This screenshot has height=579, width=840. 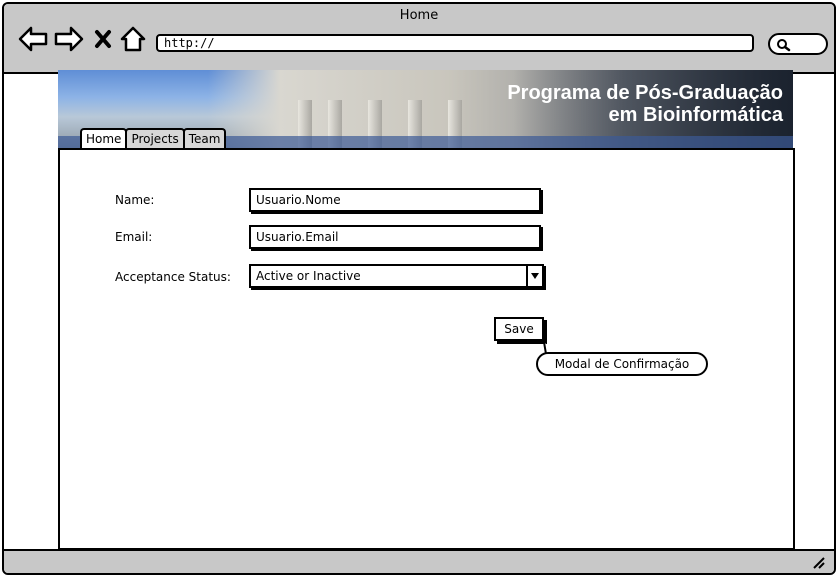 I want to click on tab-bar: Home Projects Team, so click(x=153, y=139).